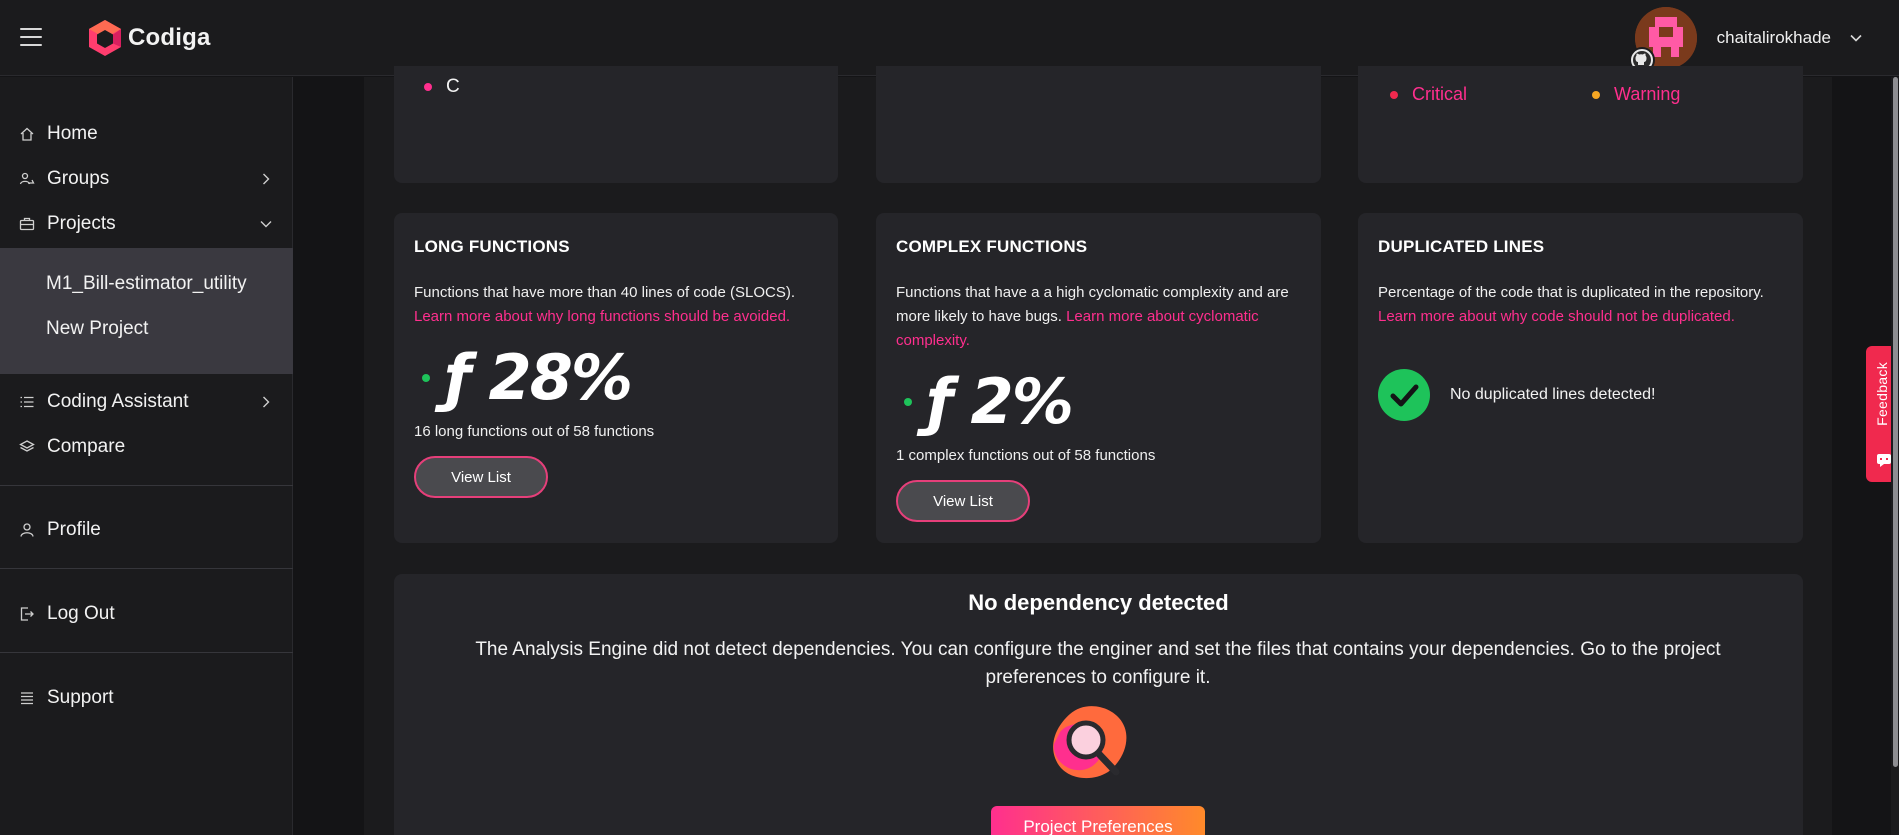  I want to click on language-dot, so click(428, 87).